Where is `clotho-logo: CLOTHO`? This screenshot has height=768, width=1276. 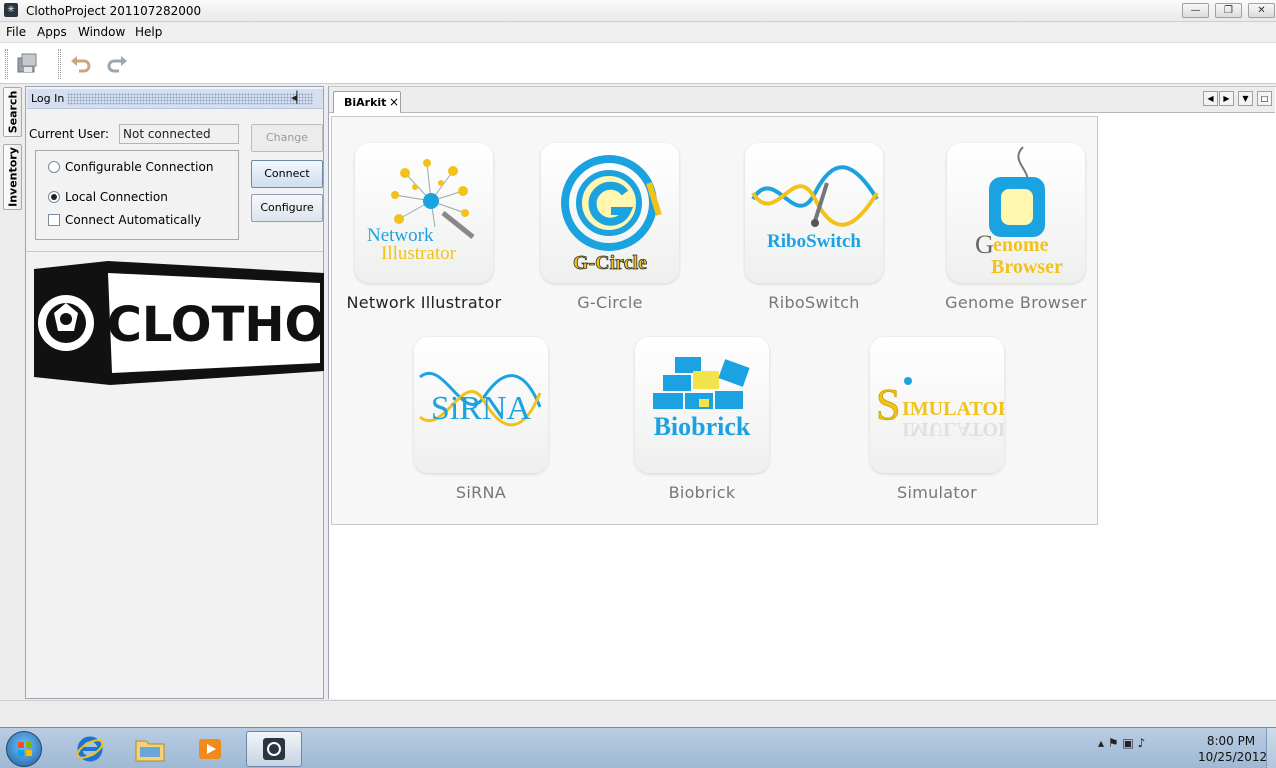
clotho-logo: CLOTHO is located at coordinates (179, 323).